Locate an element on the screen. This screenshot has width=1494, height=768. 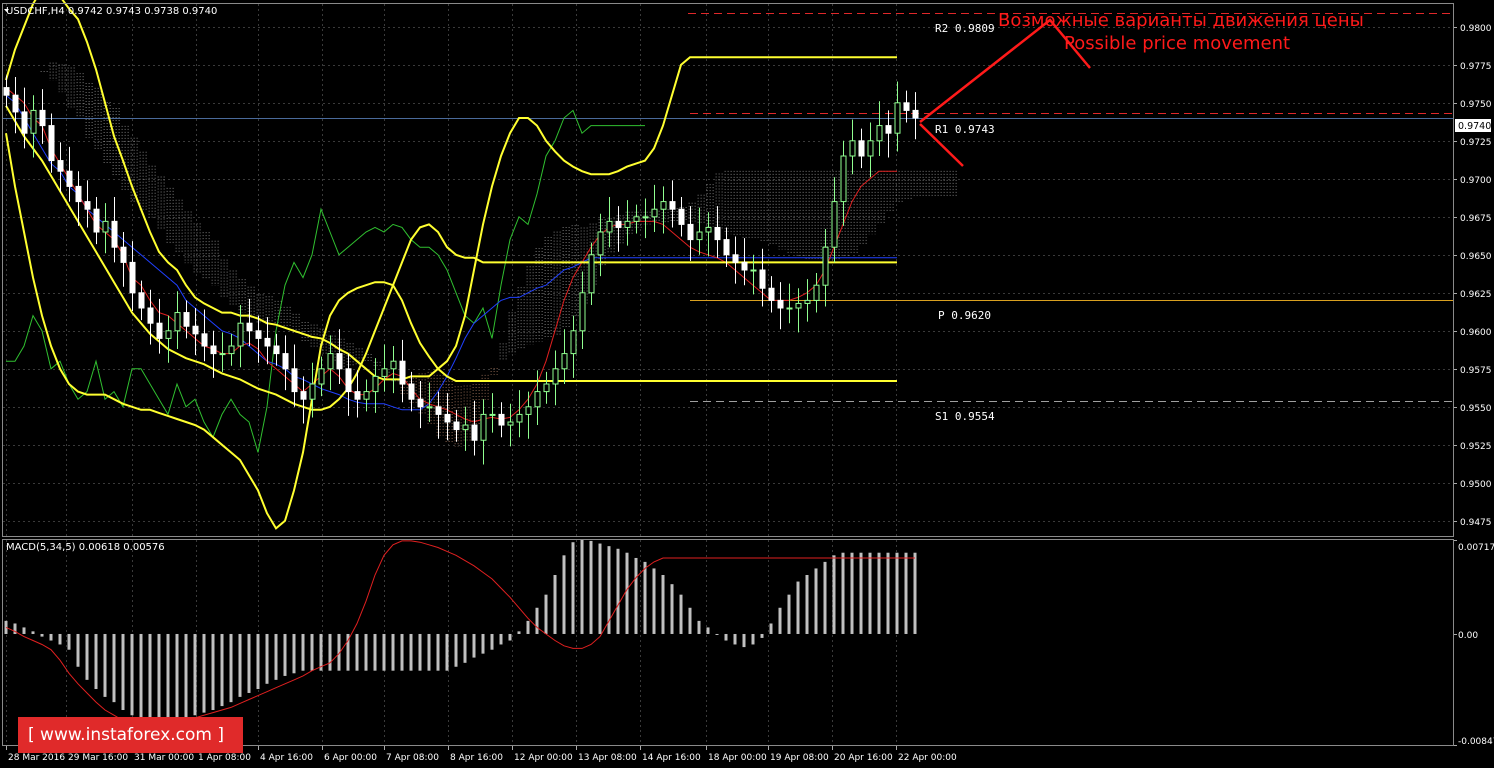
y-tick-label: 0.9525 is located at coordinates (1476, 447).